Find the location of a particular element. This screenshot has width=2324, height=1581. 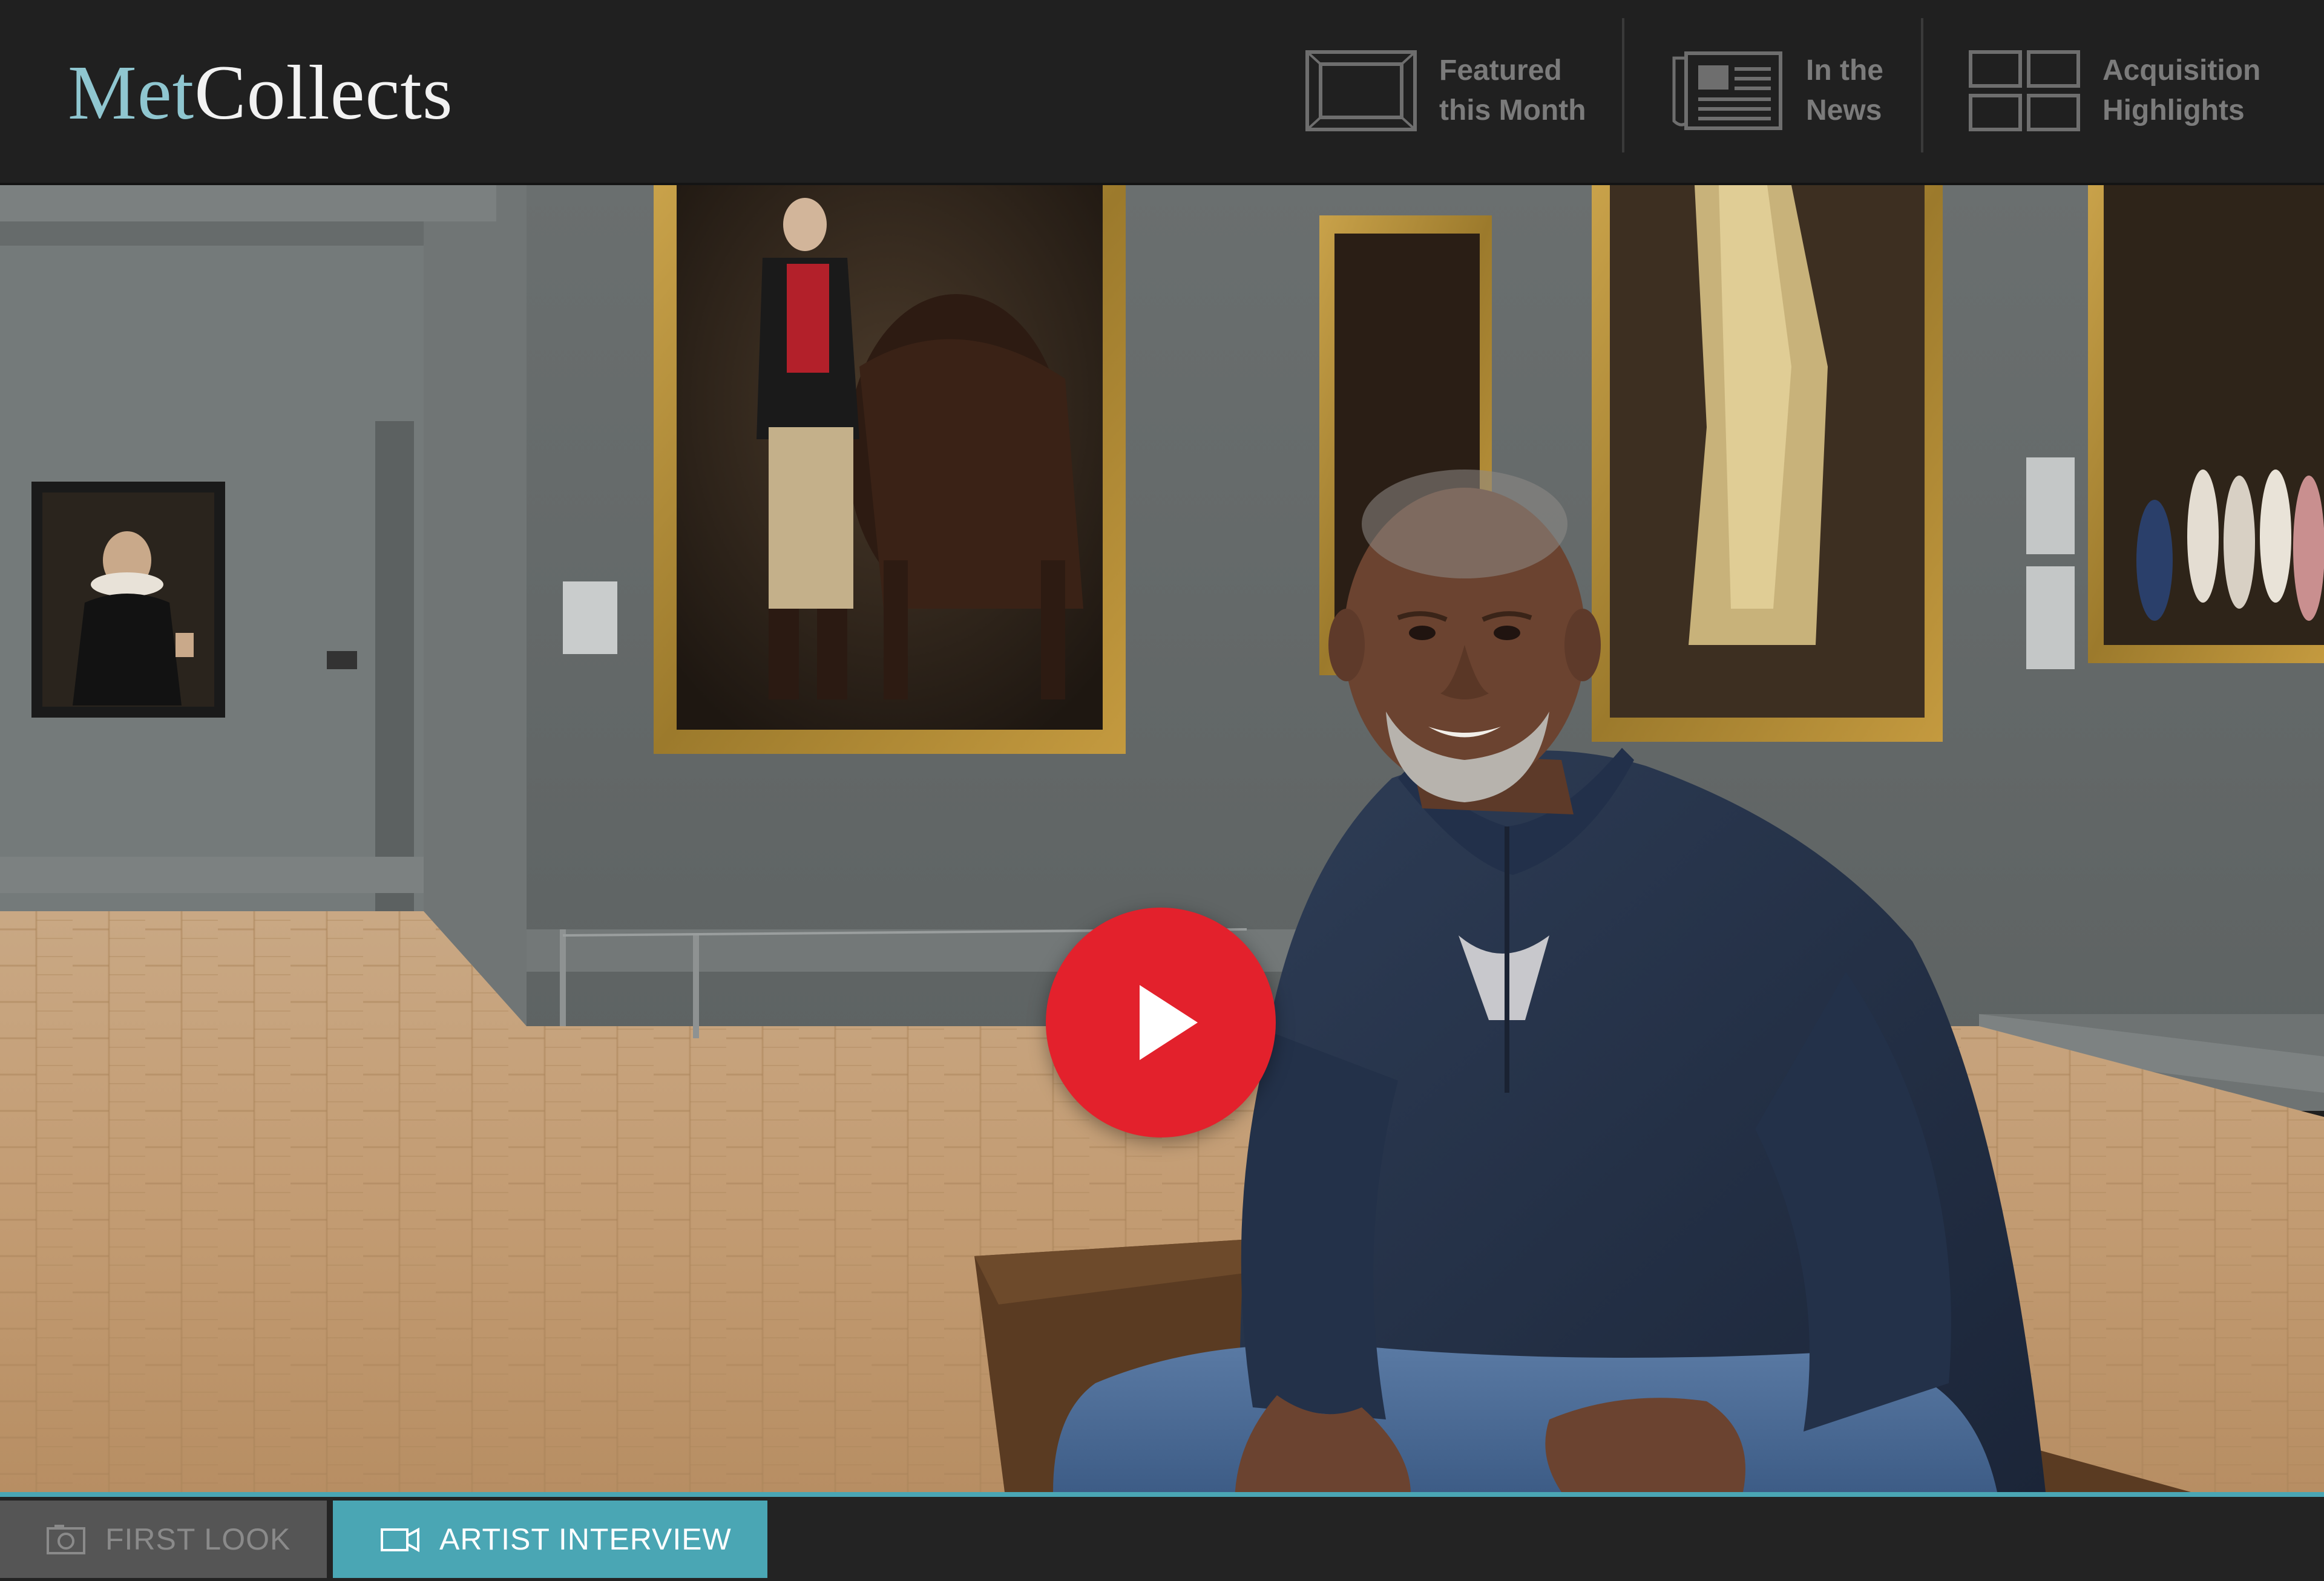

nav-featured-label: Featured this Month is located at coordinates (1512, 90).